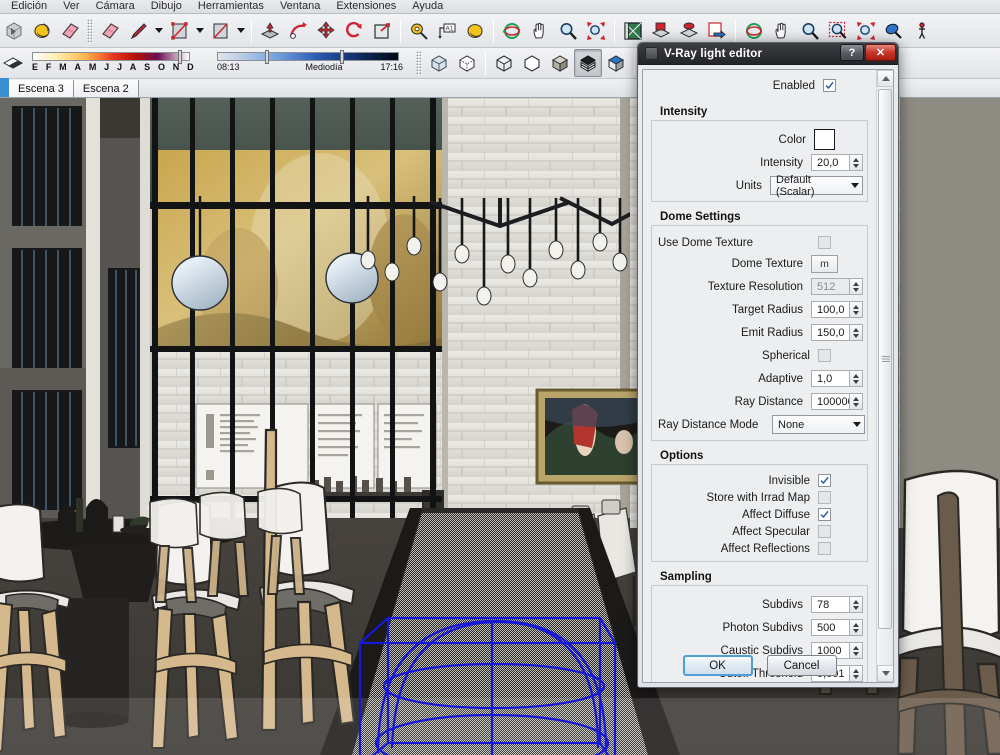 This screenshot has height=755, width=1000. Describe the element at coordinates (447, 31) in the screenshot. I see `text-tool-button: A1` at that location.